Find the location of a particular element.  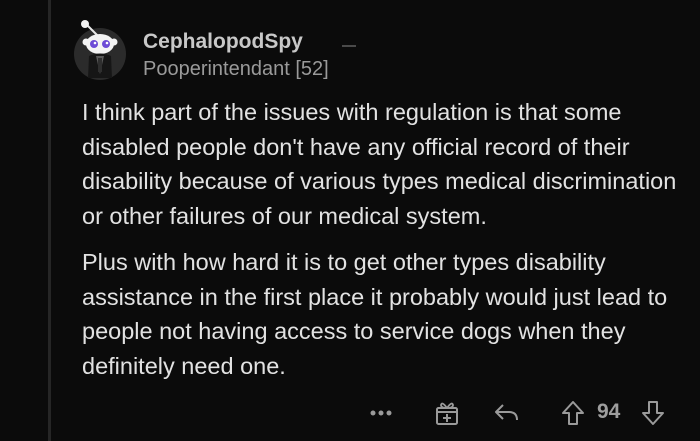

user-flair: Pooperintendant [52] is located at coordinates (236, 69).